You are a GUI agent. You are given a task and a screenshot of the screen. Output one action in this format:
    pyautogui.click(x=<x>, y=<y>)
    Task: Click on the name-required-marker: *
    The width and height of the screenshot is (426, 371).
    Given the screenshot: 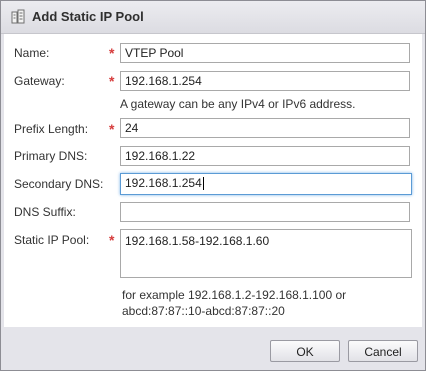 What is the action you would take?
    pyautogui.click(x=112, y=53)
    